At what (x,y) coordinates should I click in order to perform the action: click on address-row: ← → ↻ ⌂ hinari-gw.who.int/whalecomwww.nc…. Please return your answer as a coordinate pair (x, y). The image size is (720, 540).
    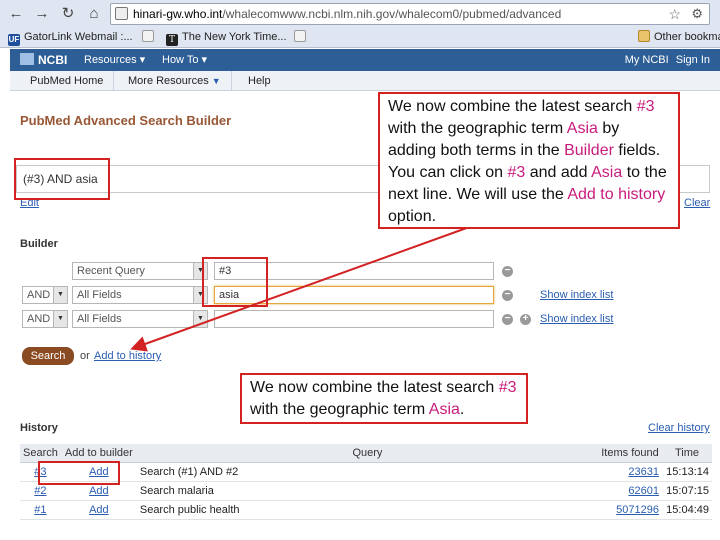
    Looking at the image, I should click on (360, 14).